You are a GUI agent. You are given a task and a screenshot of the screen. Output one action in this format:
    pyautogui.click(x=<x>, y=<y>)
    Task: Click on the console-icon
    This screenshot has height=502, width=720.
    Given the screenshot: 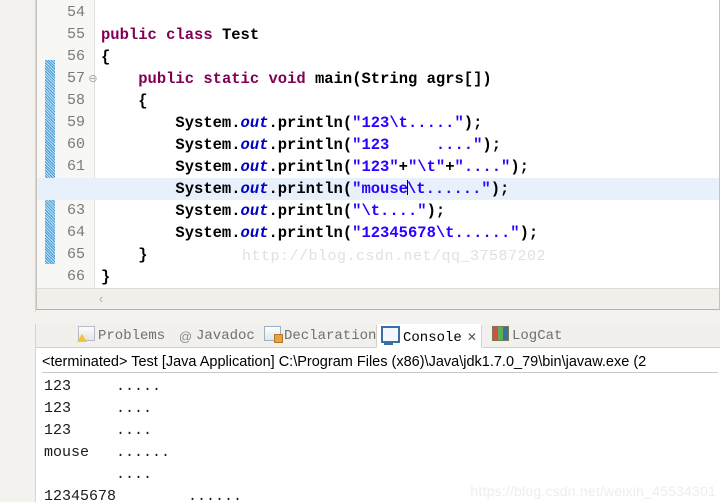 What is the action you would take?
    pyautogui.click(x=390, y=335)
    